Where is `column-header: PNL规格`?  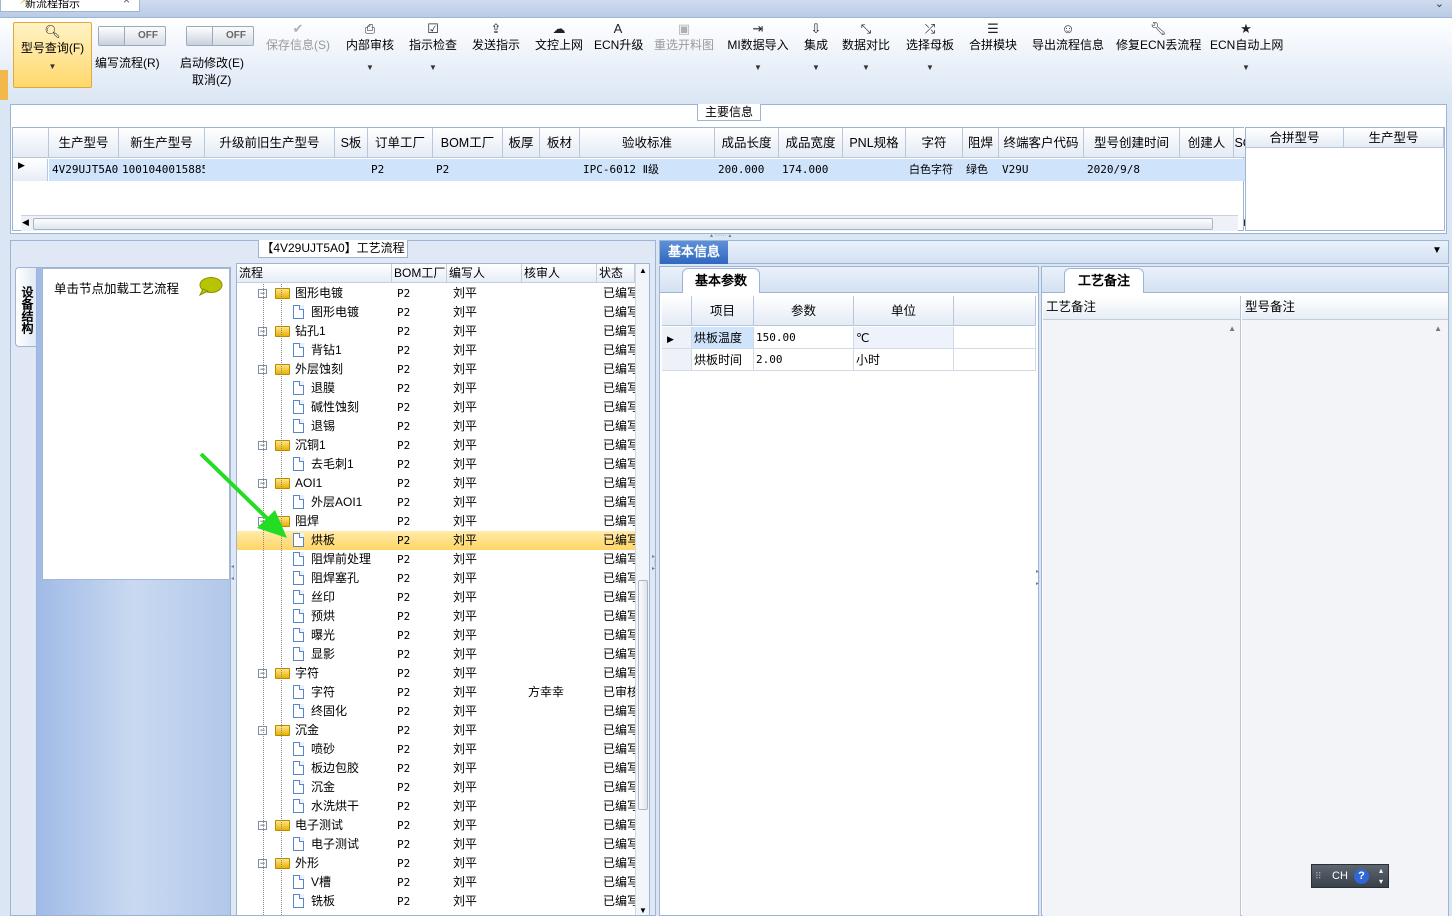 column-header: PNL规格 is located at coordinates (874, 143).